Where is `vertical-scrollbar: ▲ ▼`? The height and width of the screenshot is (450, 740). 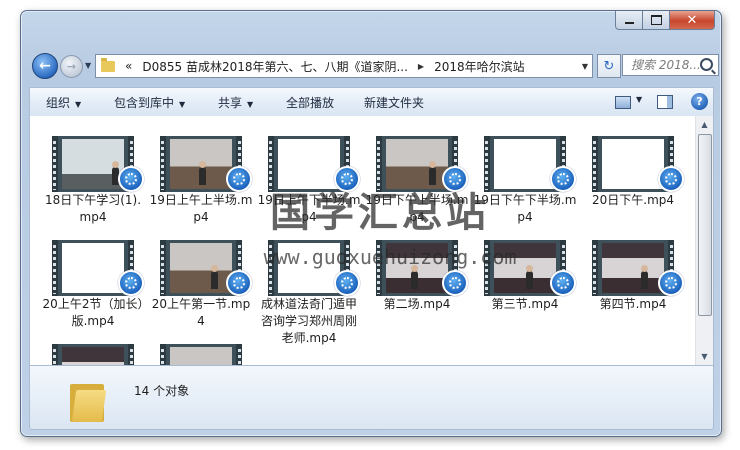
vertical-scrollbar: ▲ ▼ is located at coordinates (704, 240).